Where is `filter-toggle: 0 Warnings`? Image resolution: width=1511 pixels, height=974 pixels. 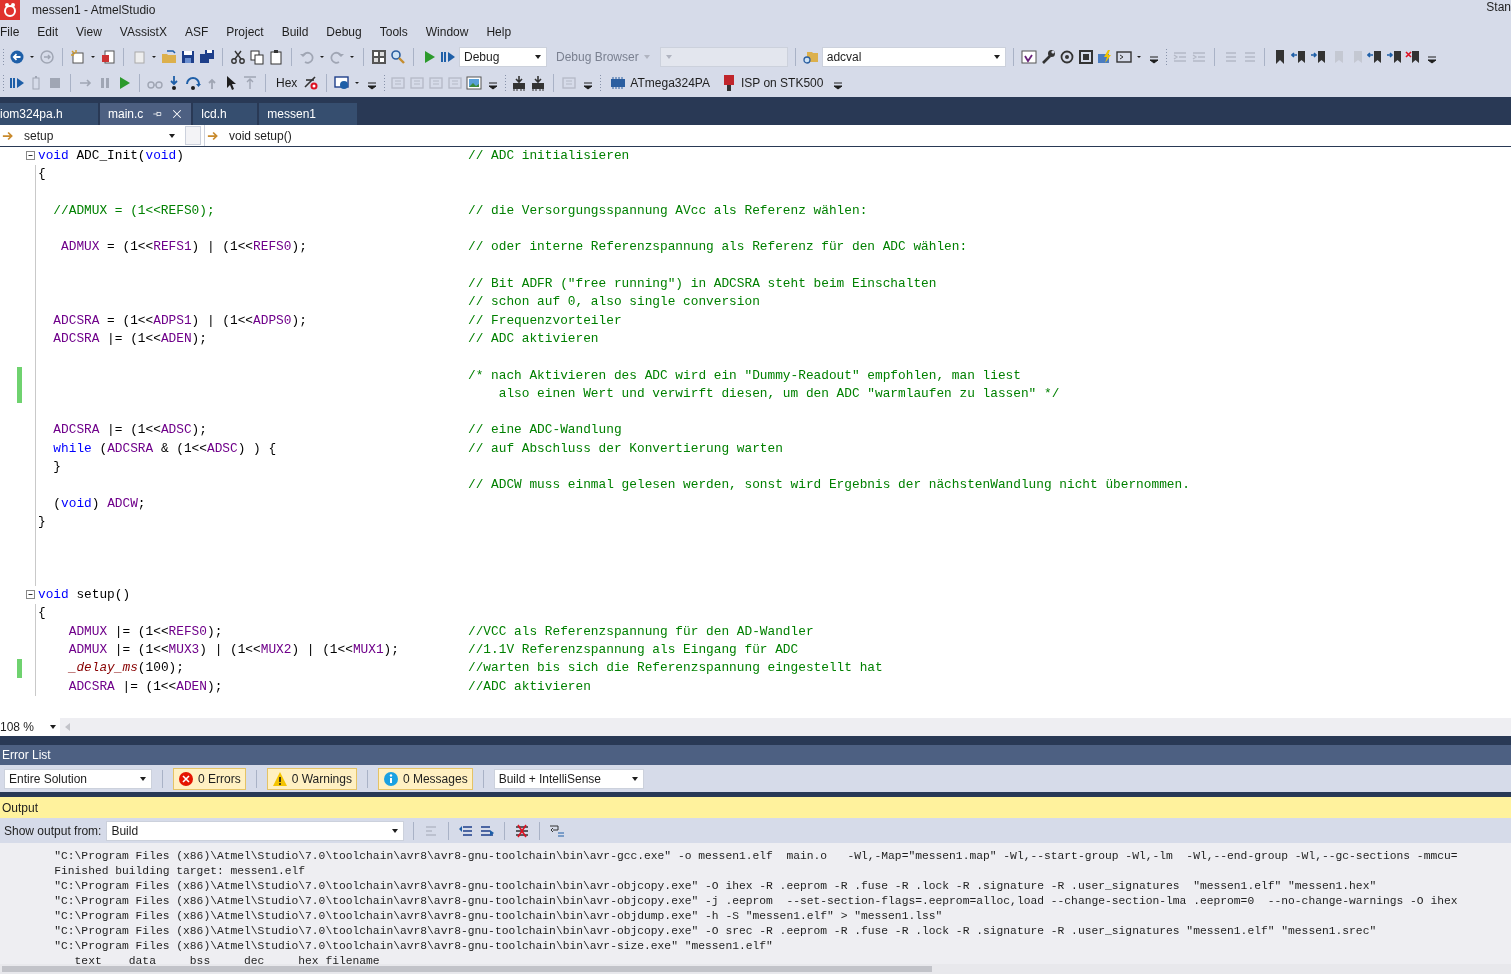
filter-toggle: 0 Warnings is located at coordinates (311, 778).